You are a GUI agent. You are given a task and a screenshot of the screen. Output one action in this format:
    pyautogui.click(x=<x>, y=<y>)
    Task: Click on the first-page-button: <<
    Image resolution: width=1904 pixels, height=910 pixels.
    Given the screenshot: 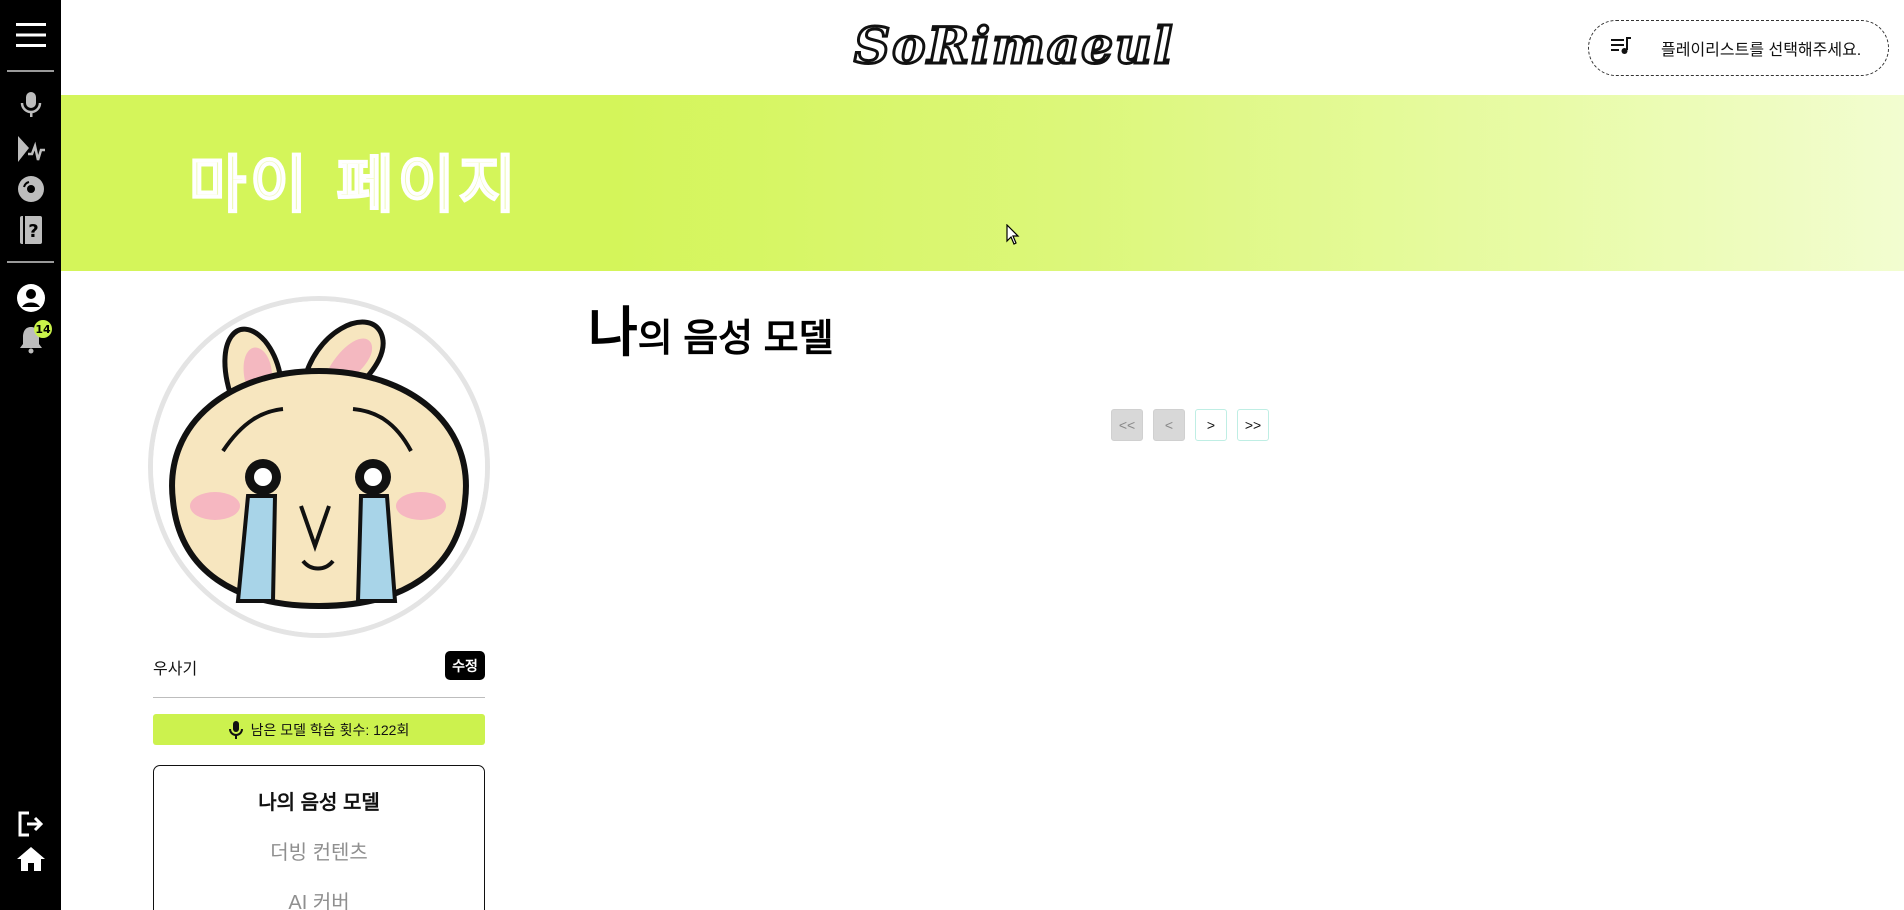 What is the action you would take?
    pyautogui.click(x=1127, y=425)
    